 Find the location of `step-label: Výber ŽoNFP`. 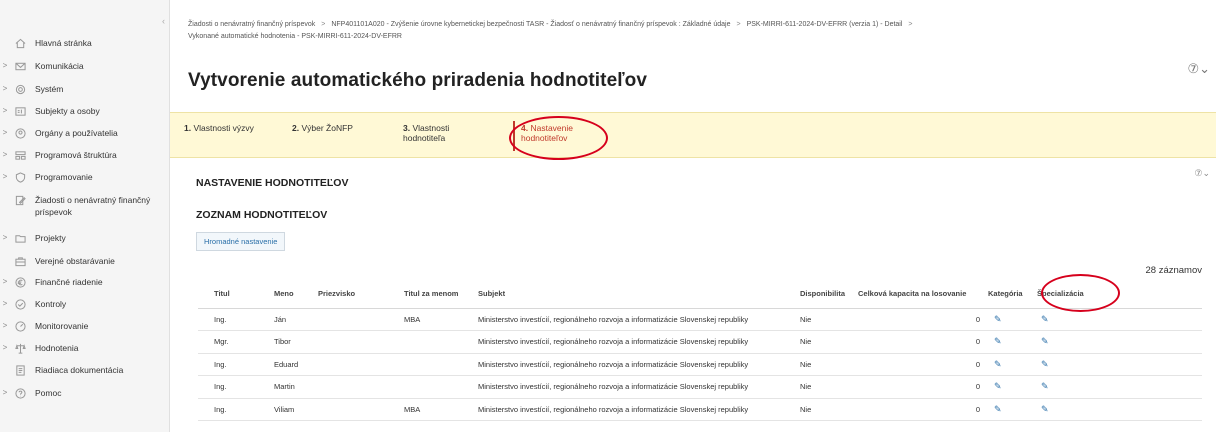

step-label: Výber ŽoNFP is located at coordinates (327, 128).